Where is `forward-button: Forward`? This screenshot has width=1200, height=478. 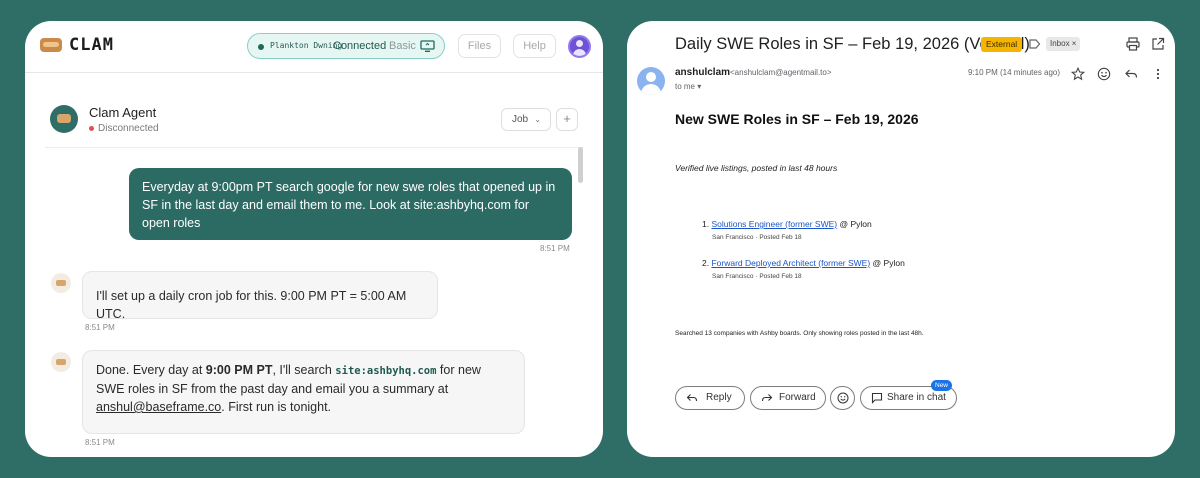 forward-button: Forward is located at coordinates (788, 398).